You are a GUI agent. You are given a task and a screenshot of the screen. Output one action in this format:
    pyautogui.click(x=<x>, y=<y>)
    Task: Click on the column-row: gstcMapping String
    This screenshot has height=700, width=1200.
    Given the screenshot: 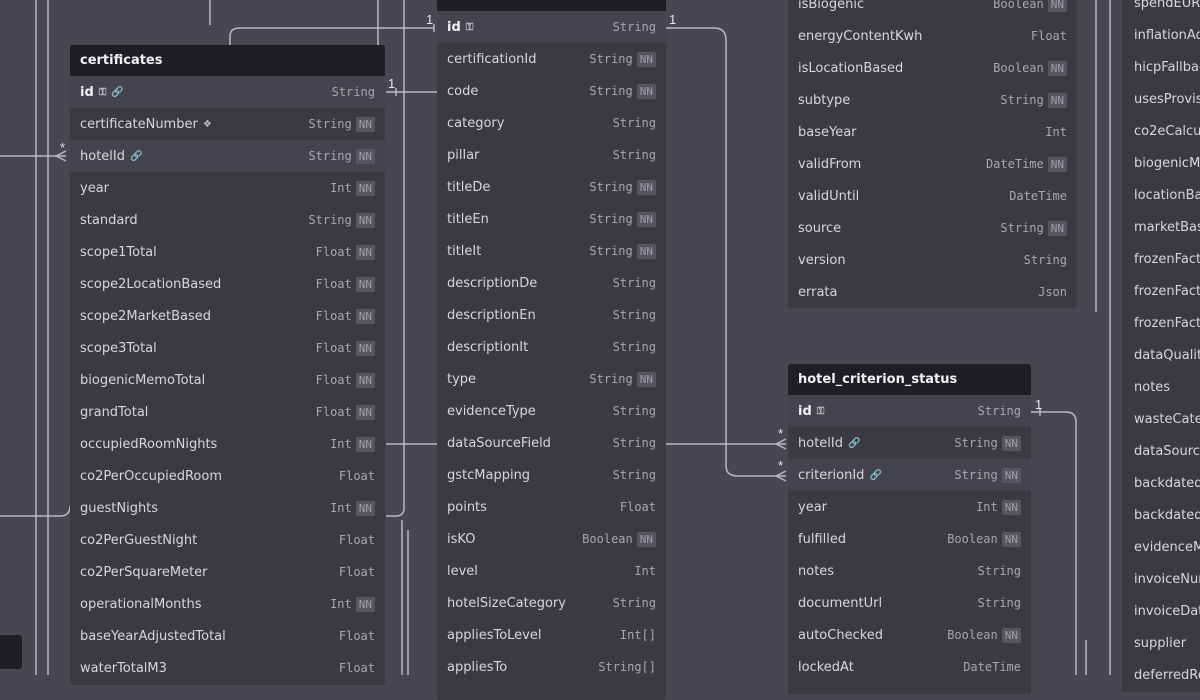 What is the action you would take?
    pyautogui.click(x=551, y=475)
    